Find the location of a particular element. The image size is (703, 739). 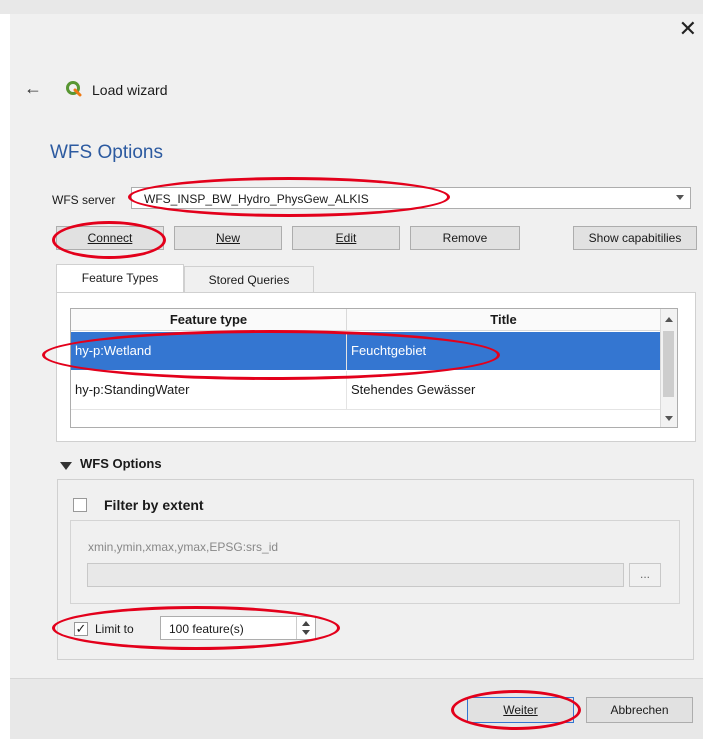

connect-button: Connect is located at coordinates (110, 238).